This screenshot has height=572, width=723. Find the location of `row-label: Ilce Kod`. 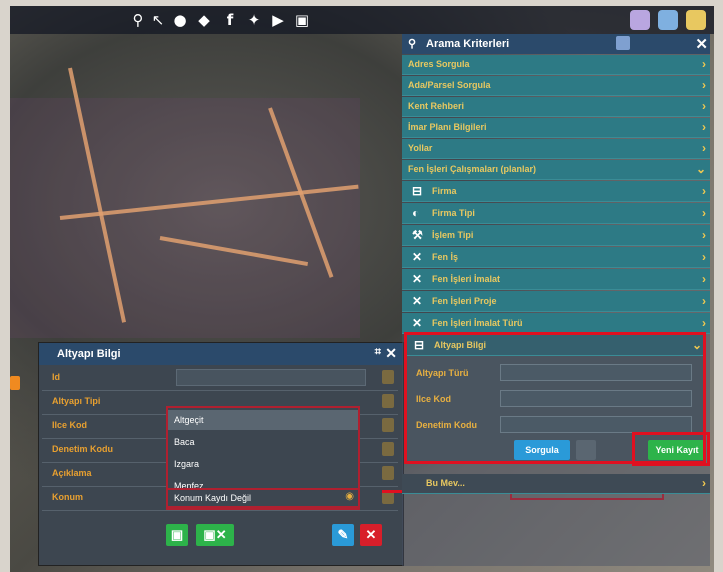

row-label: Ilce Kod is located at coordinates (70, 425).